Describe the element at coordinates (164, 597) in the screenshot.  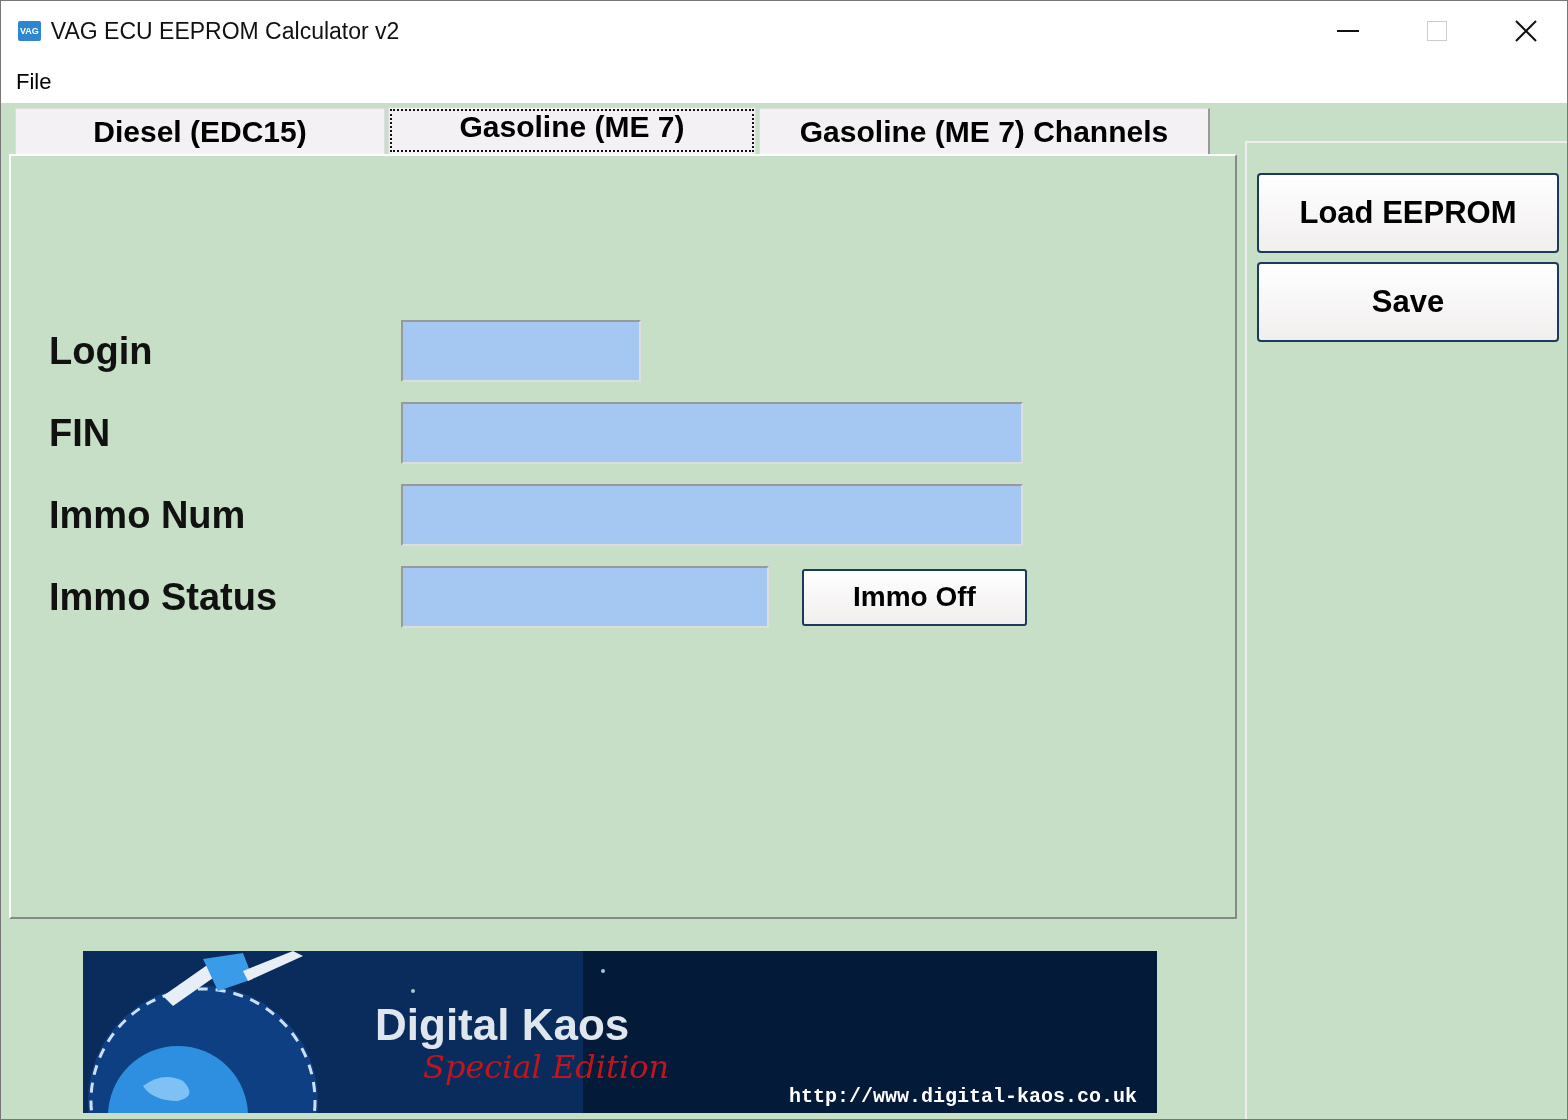
I see `field-label: Immo Status` at that location.